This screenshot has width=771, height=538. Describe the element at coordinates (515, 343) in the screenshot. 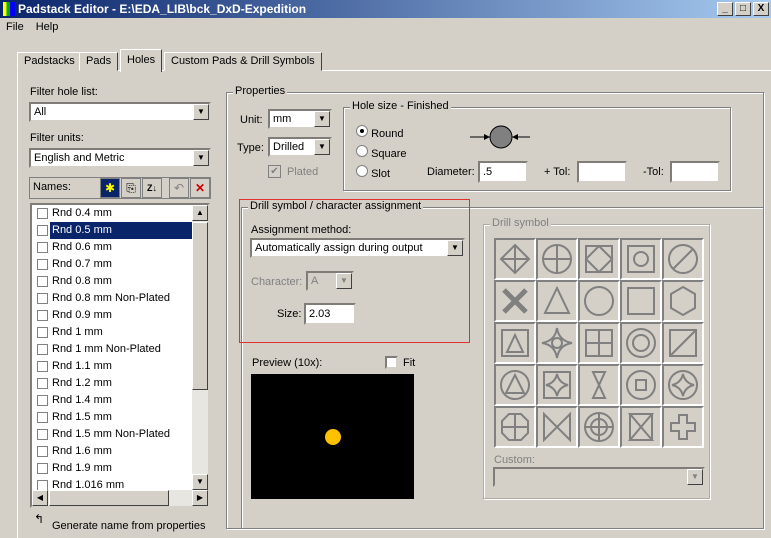

I see `drill-symbol-square-triangle-icon` at that location.